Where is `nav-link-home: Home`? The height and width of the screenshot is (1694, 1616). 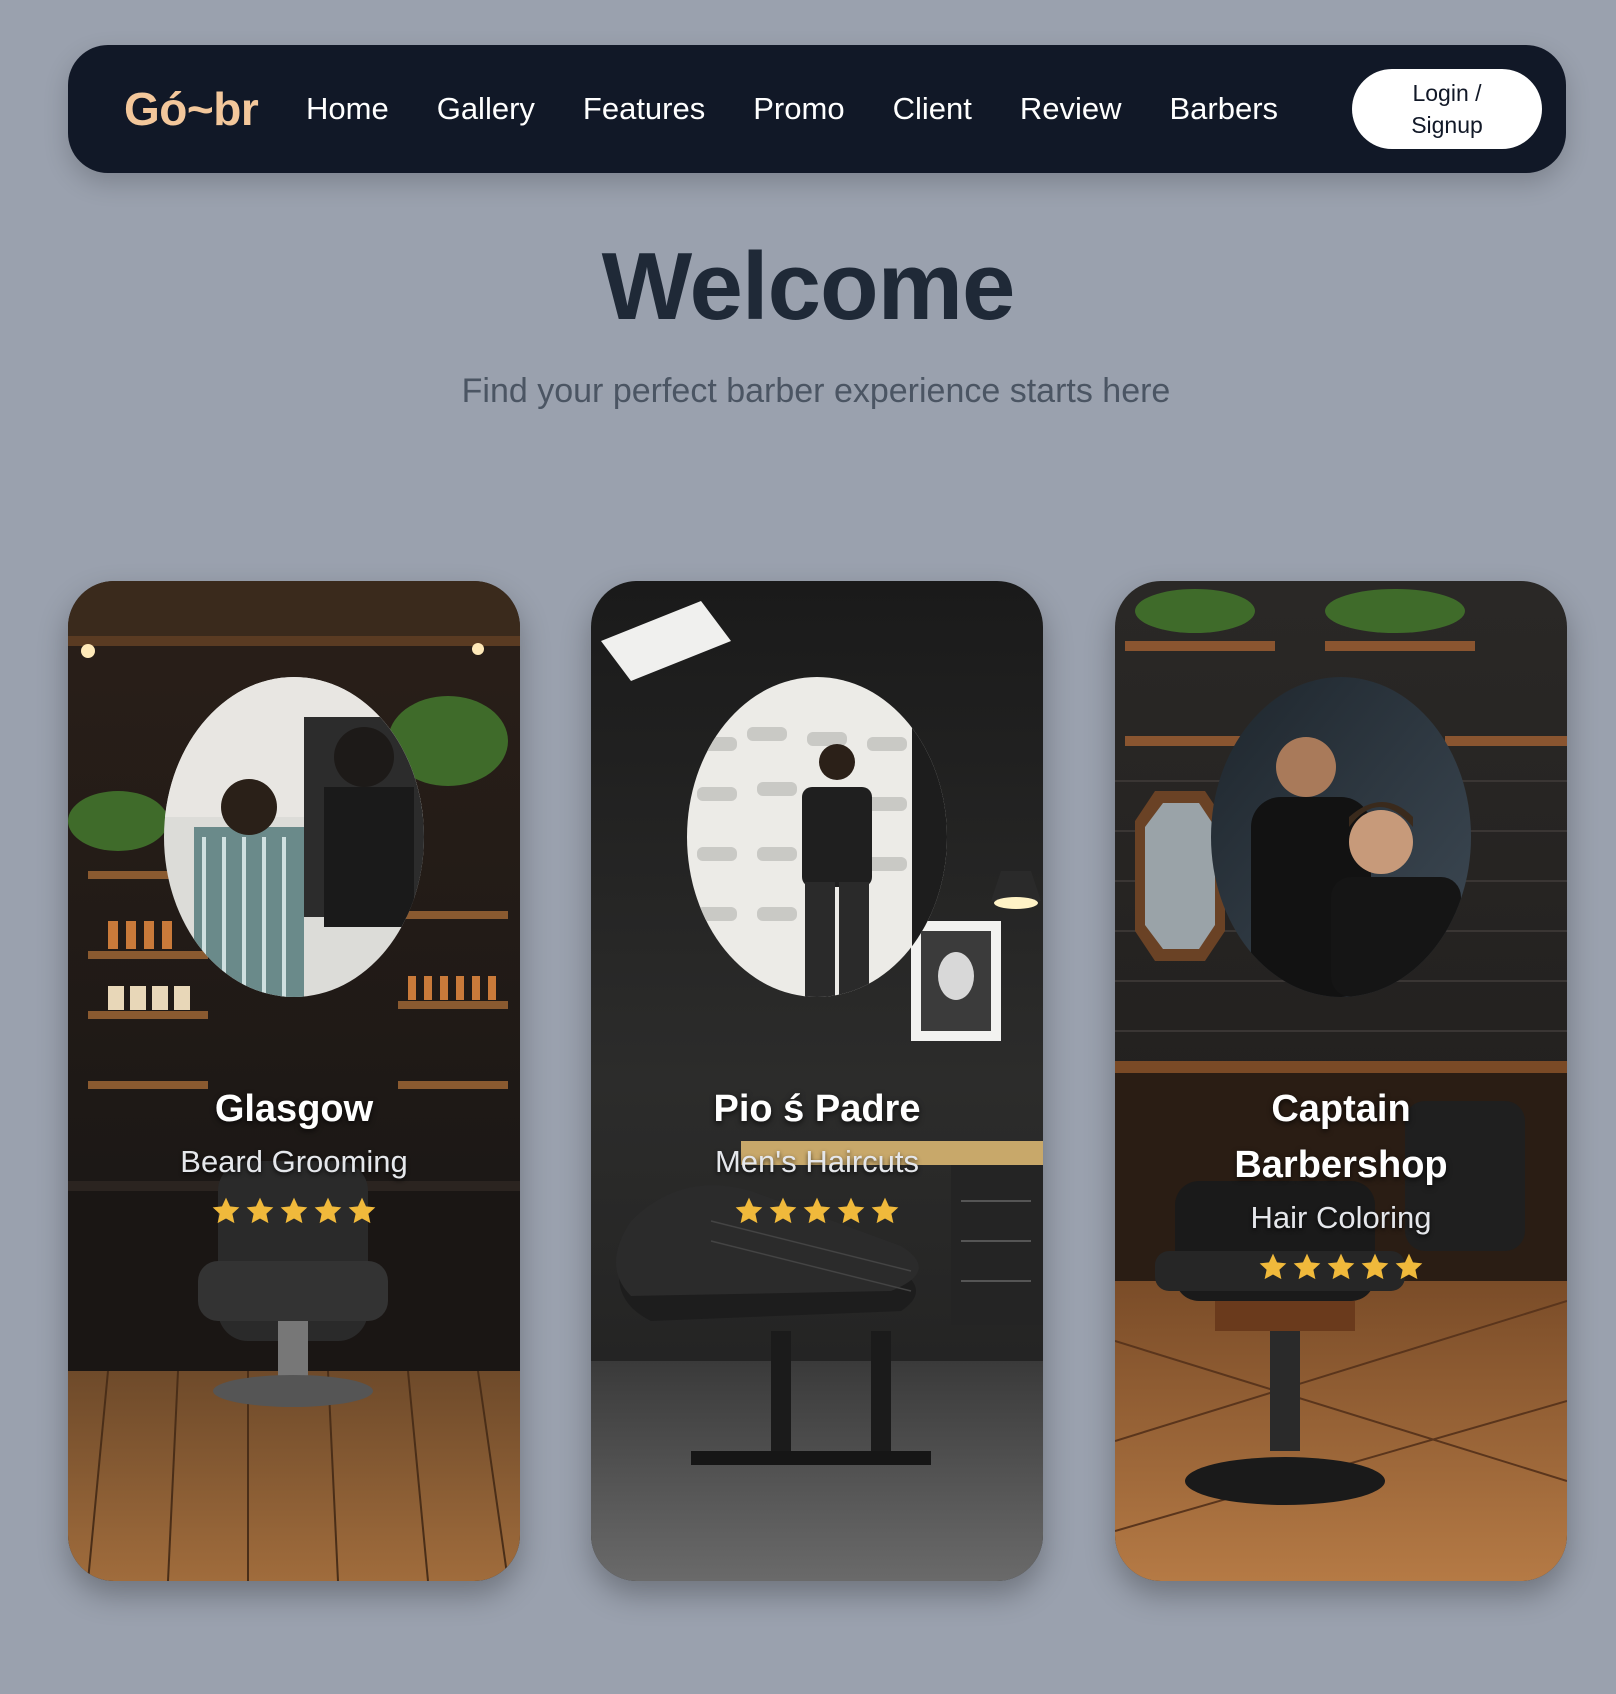 nav-link-home: Home is located at coordinates (347, 108).